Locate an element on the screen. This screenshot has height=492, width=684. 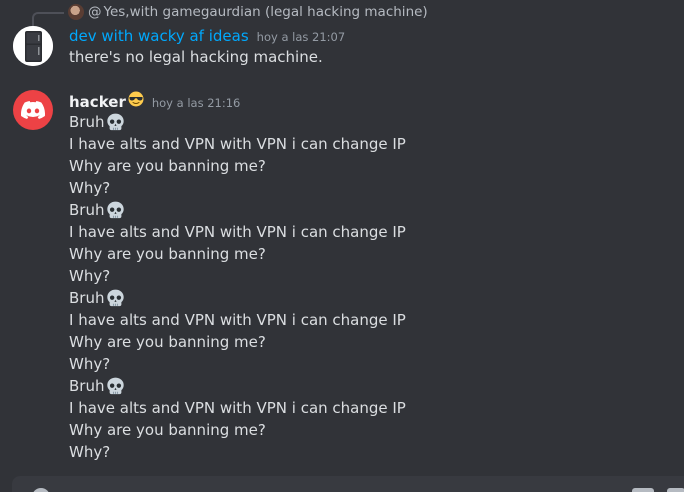
dev-avatar is located at coordinates (33, 46).